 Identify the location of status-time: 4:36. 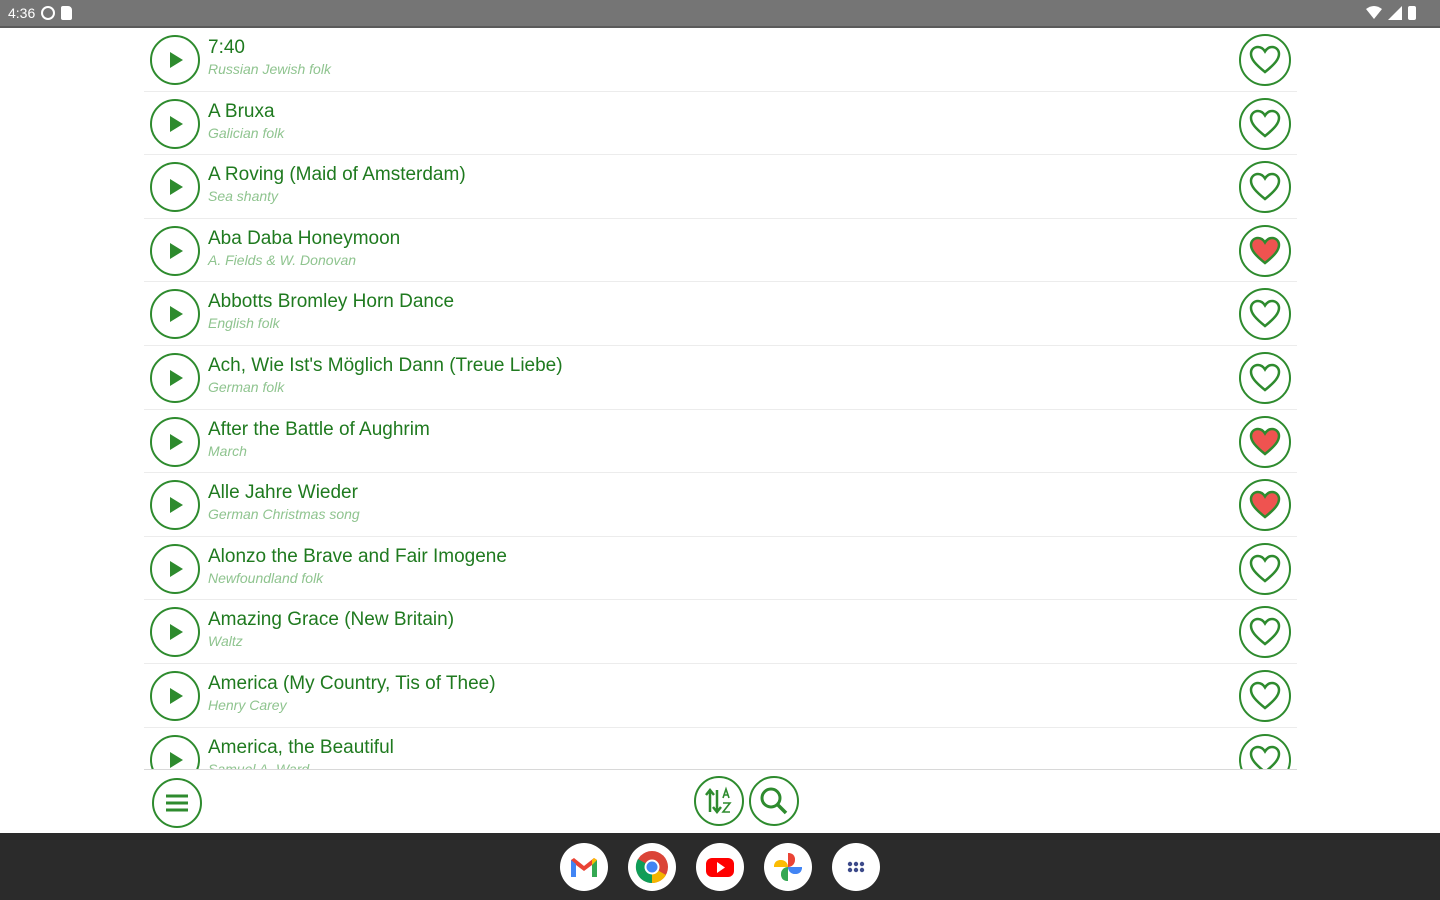
(22, 13).